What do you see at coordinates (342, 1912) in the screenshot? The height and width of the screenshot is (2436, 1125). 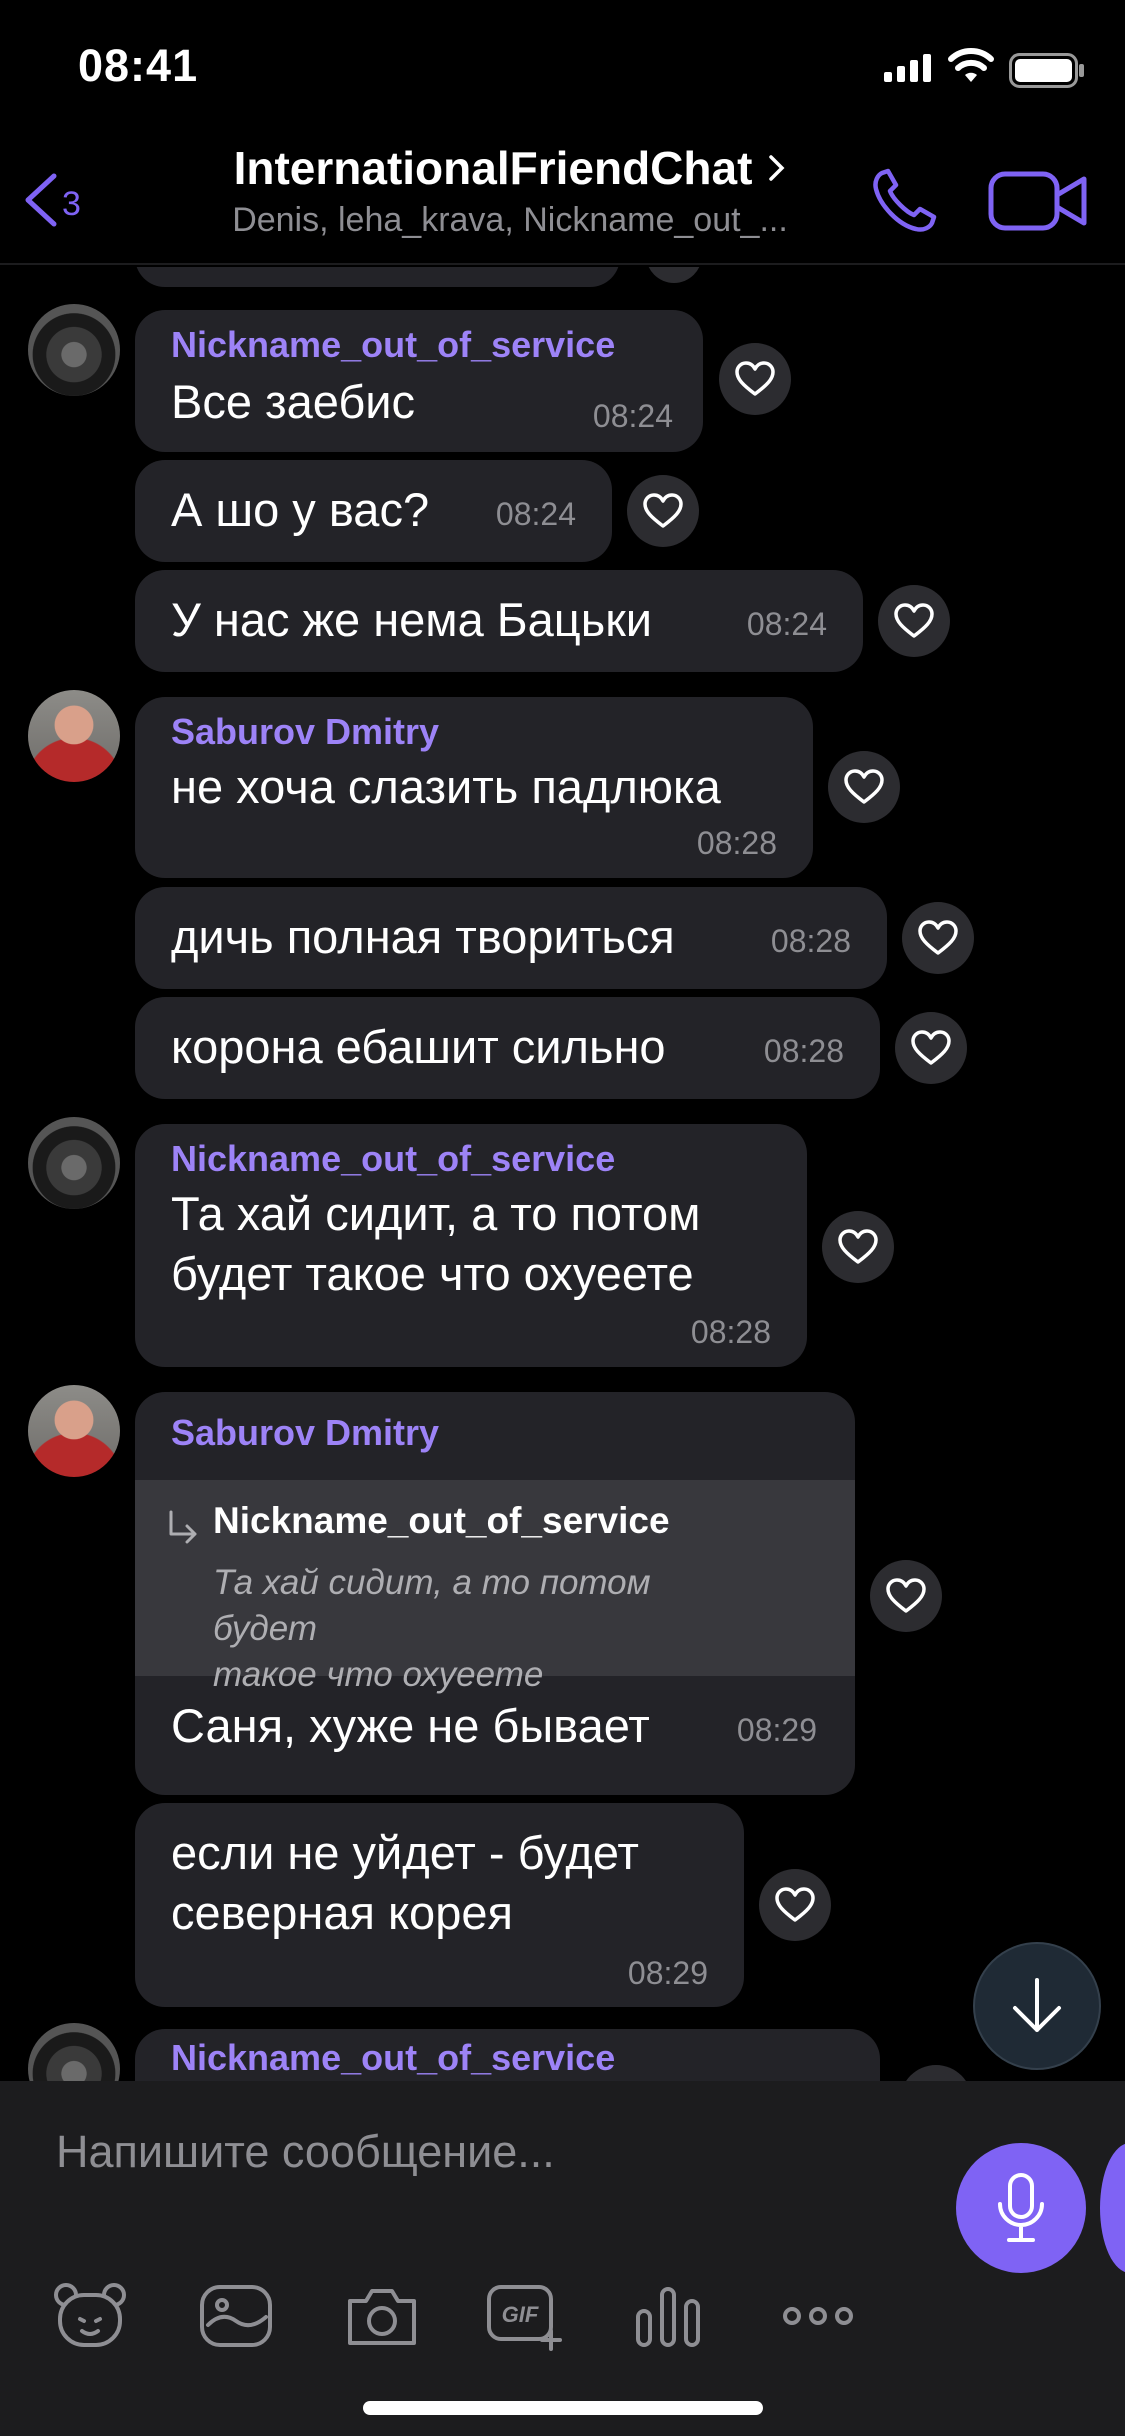 I see `message-text-line: северная корея` at bounding box center [342, 1912].